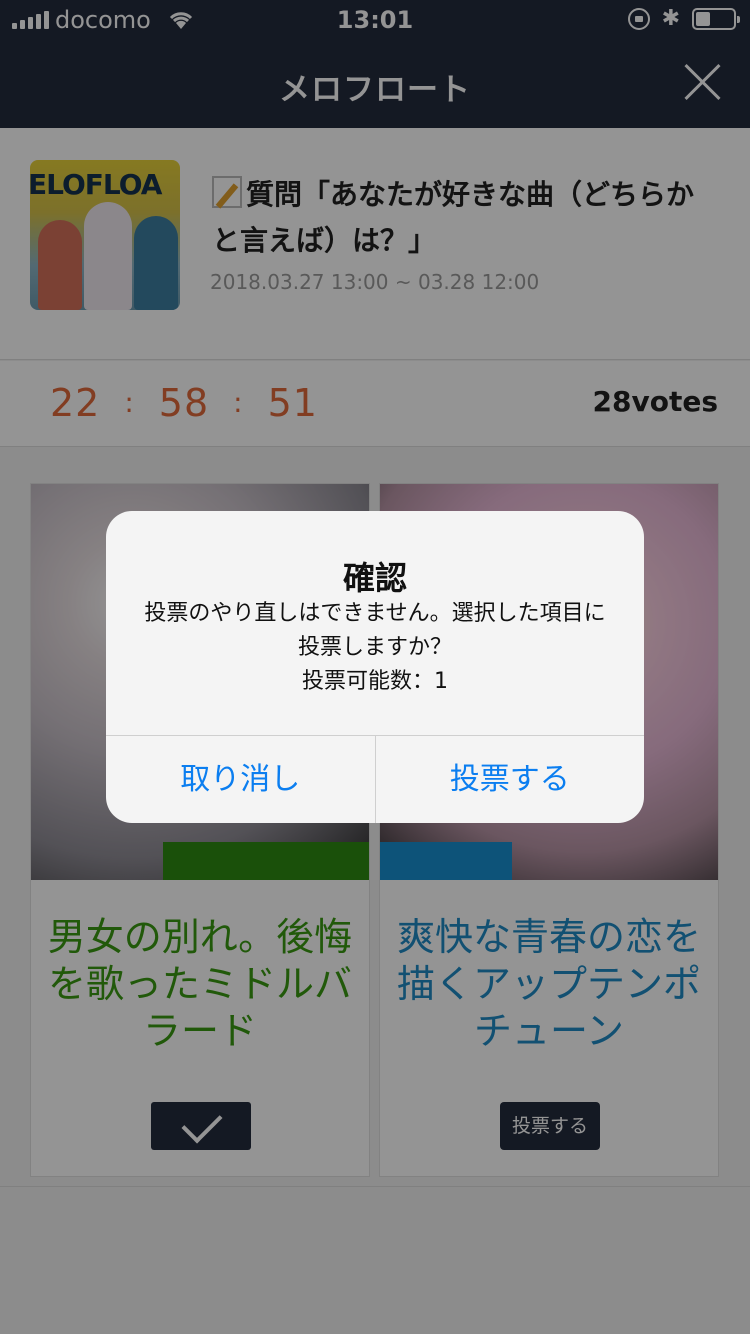 The image size is (750, 1334). Describe the element at coordinates (375, 681) in the screenshot. I see `dialog-message-line-2: 投票可能数：1` at that location.